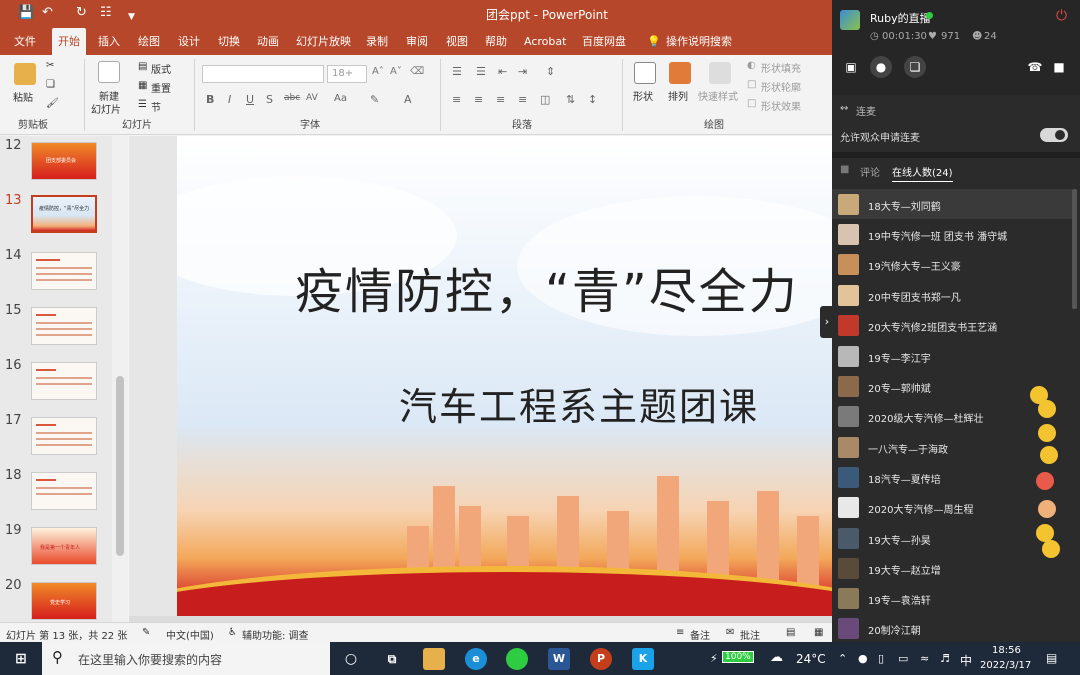 This screenshot has height=675, width=1080. Describe the element at coordinates (718, 95) in the screenshot. I see `quick-styles-button: 快速样式` at that location.